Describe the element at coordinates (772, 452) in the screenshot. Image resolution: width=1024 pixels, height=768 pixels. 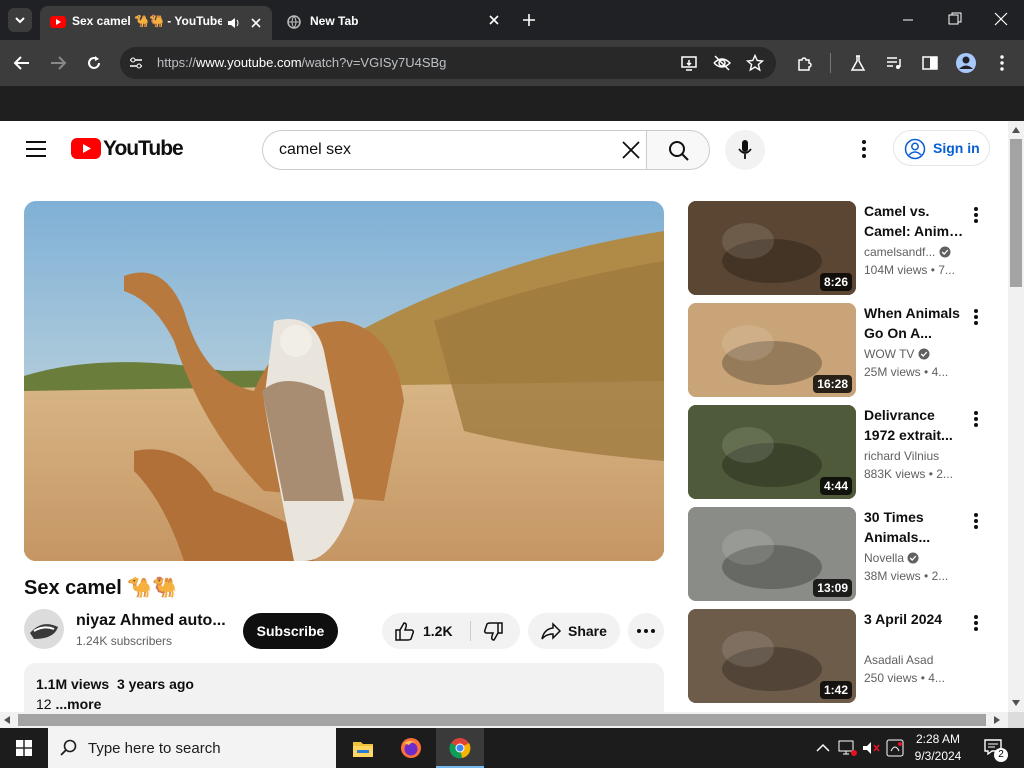
I see `recommendation-thumbnail: 4:44` at that location.